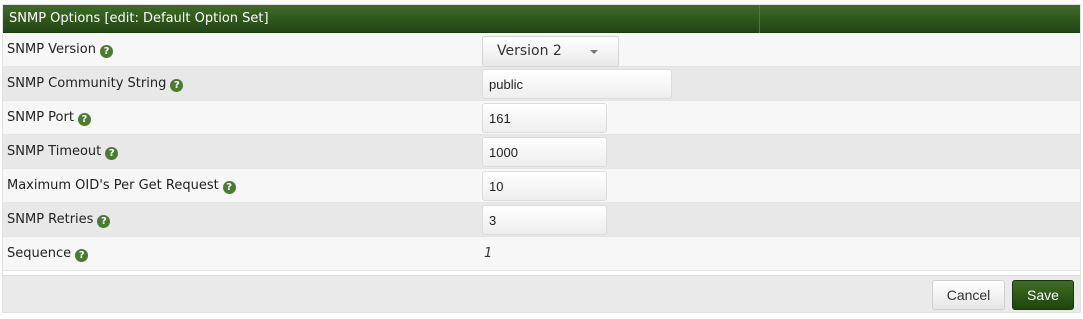 The height and width of the screenshot is (319, 1083). I want to click on max-oids-label: Maximum OID's Per Get Request?, so click(121, 186).